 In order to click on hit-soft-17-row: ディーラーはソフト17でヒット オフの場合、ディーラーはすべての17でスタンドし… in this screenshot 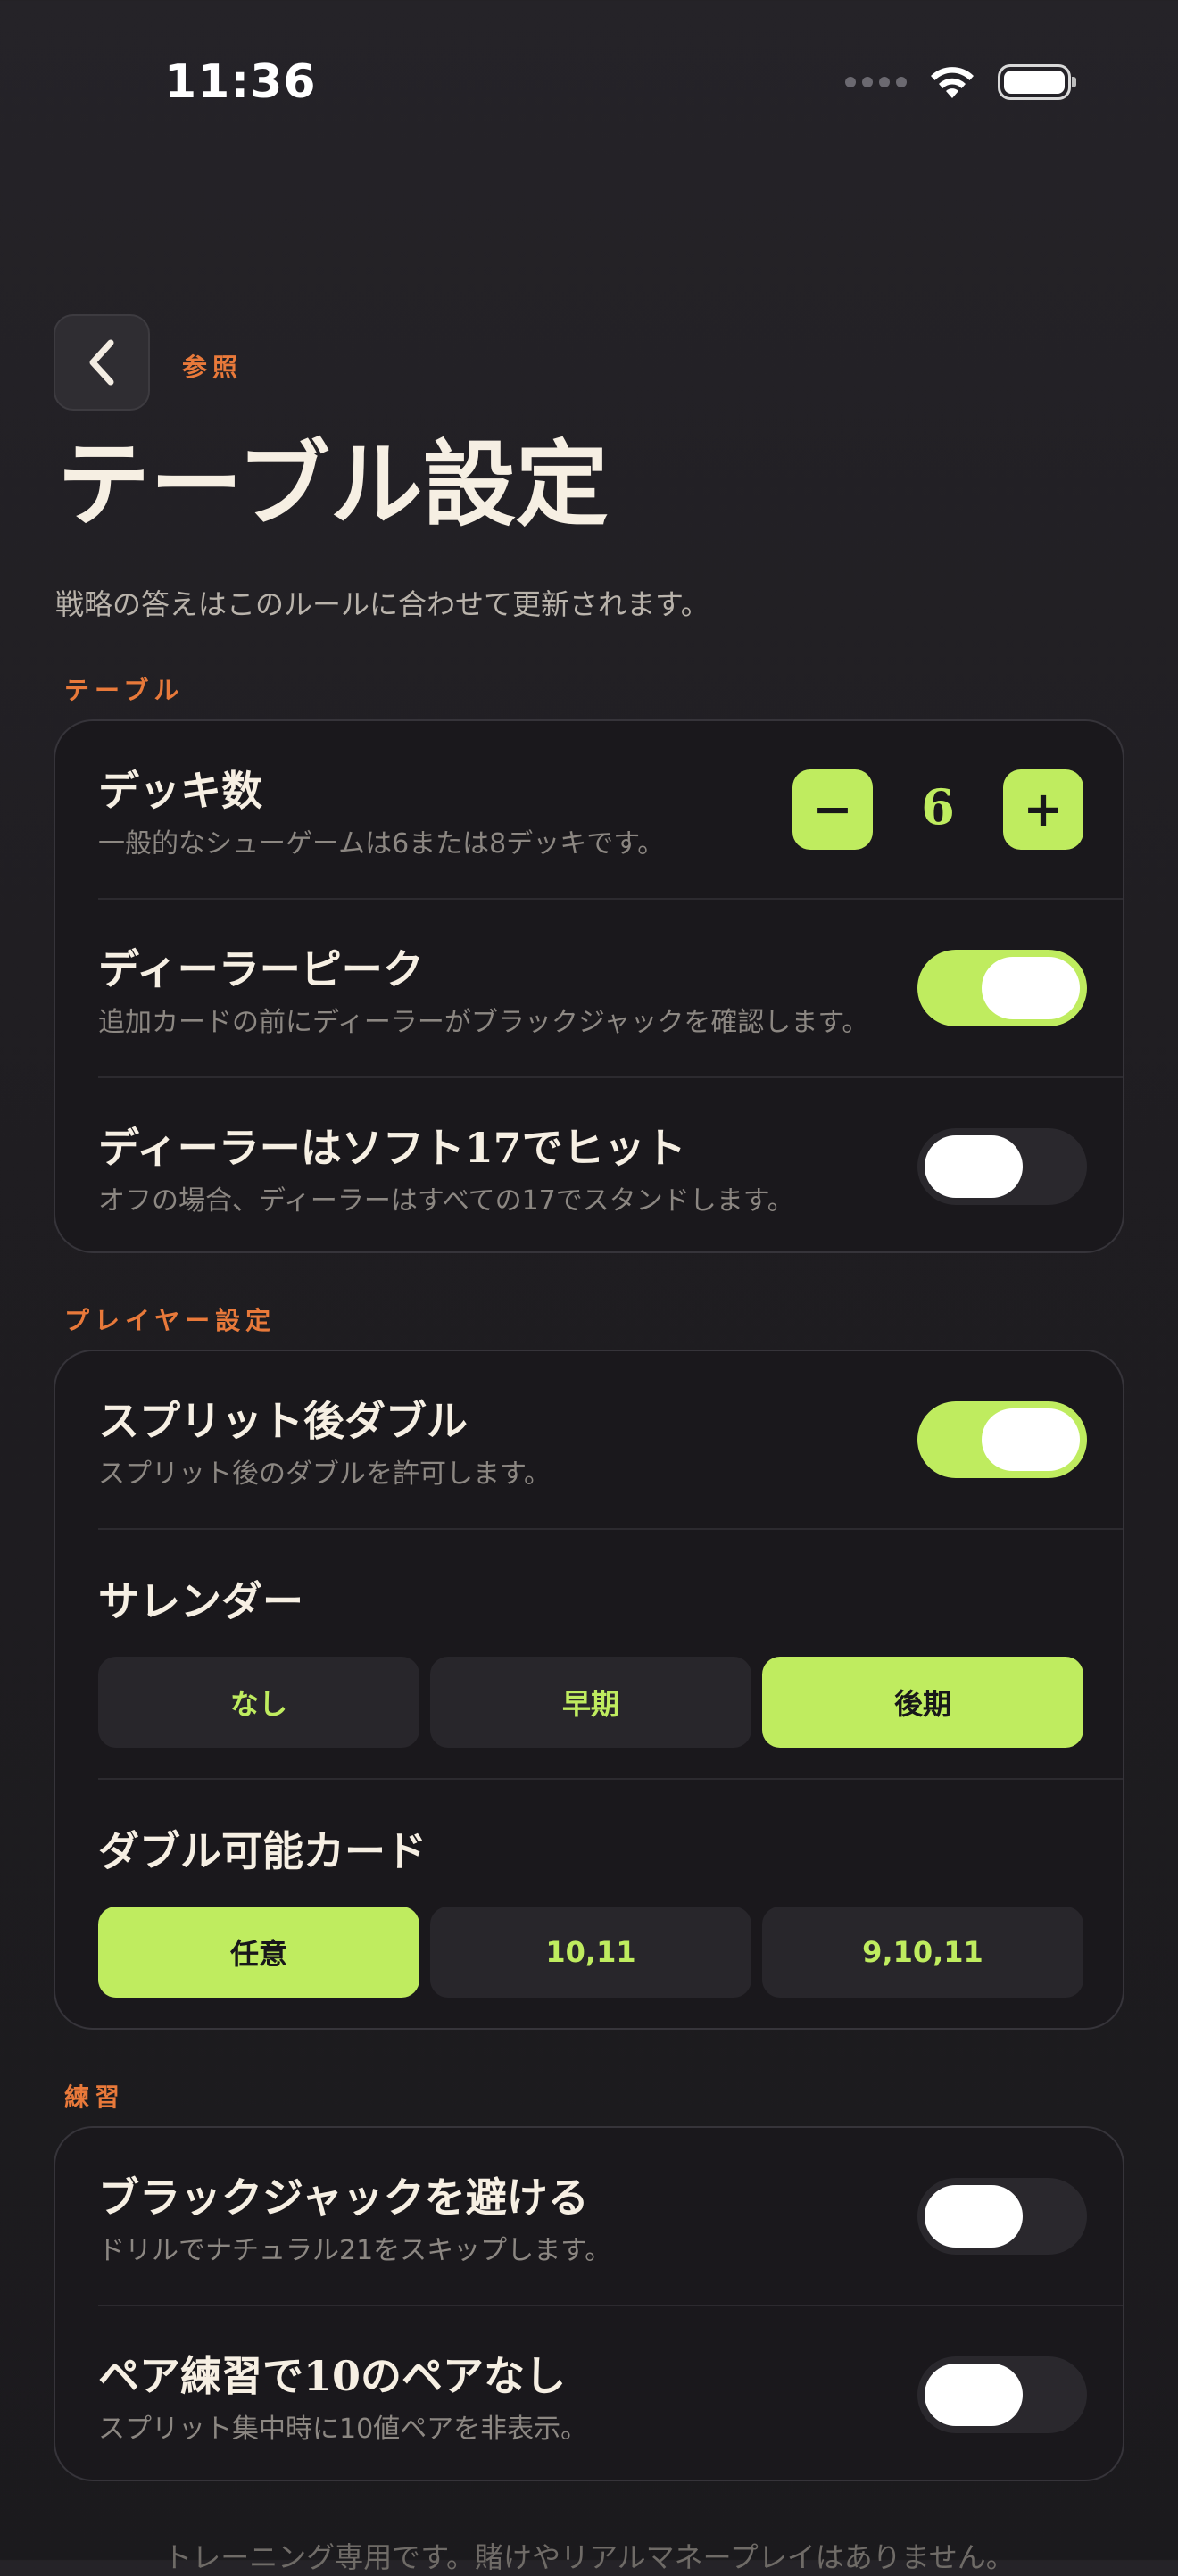, I will do `click(589, 1166)`.